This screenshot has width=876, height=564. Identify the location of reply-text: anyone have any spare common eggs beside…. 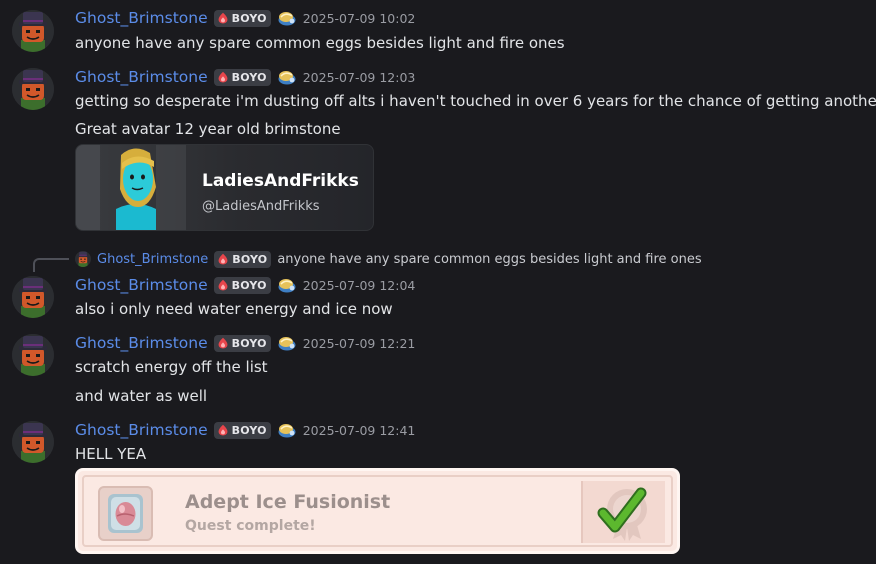
(489, 259).